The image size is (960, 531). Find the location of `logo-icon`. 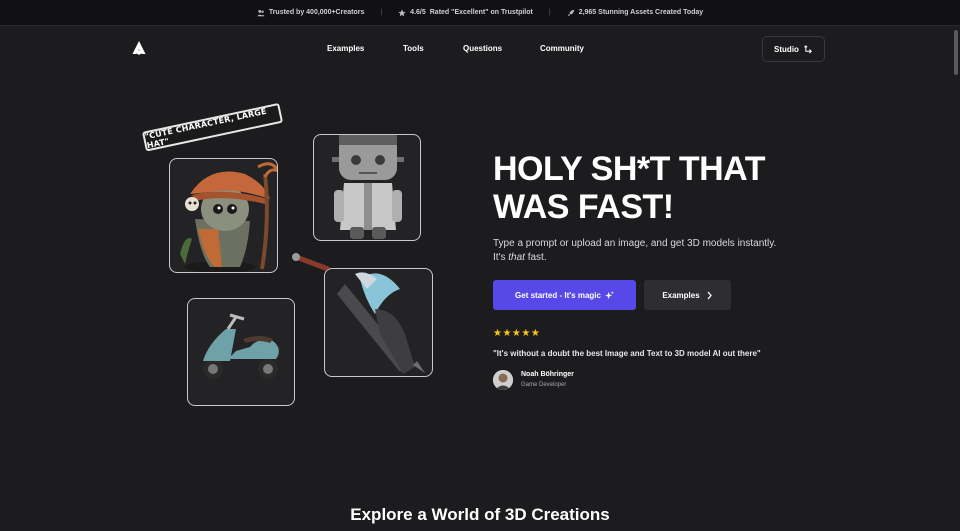

logo-icon is located at coordinates (139, 48).